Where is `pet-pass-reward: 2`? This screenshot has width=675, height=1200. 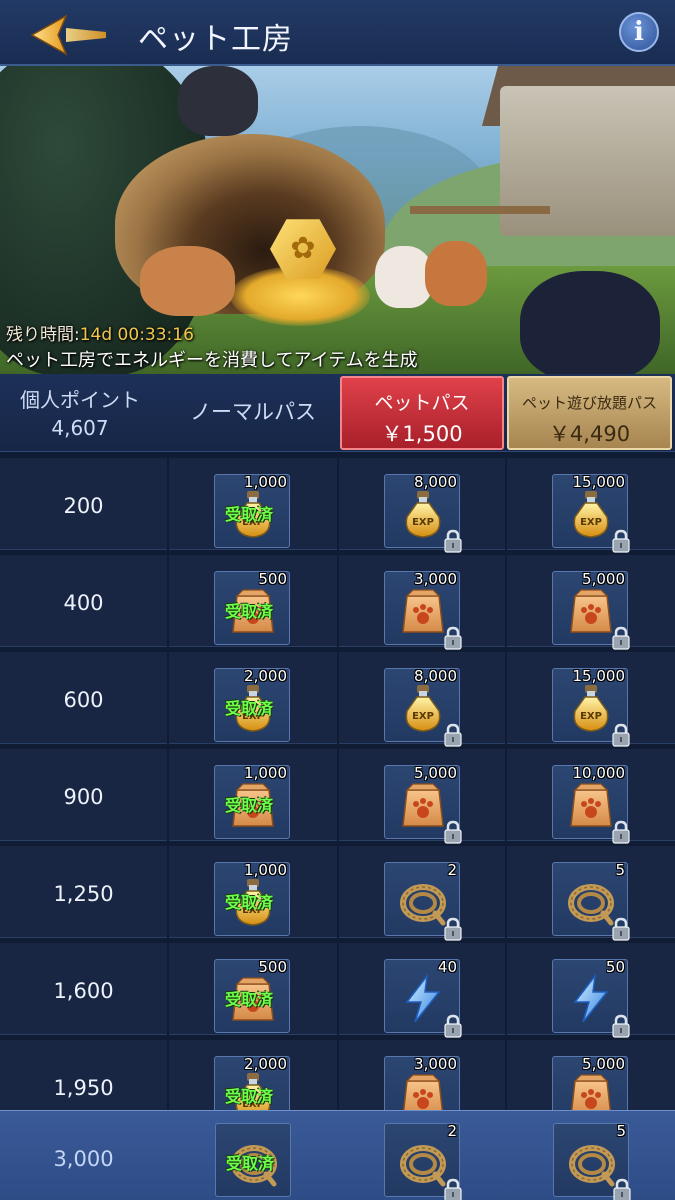
pet-pass-reward: 2 is located at coordinates (422, 898).